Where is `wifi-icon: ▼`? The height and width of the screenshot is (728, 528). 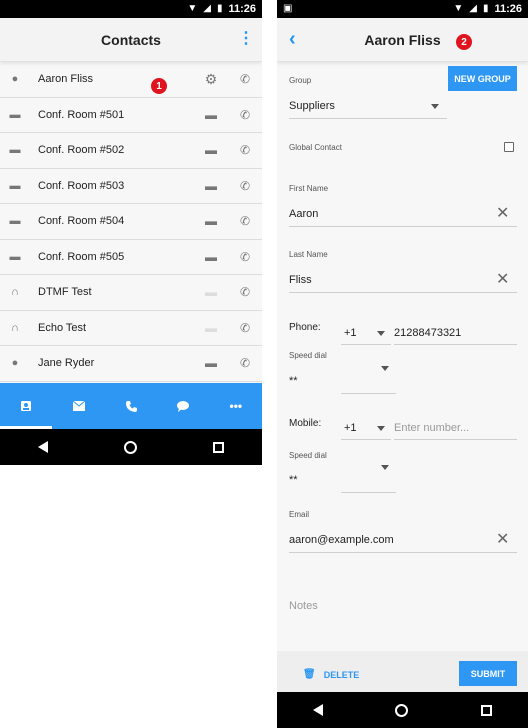 wifi-icon: ▼ is located at coordinates (458, 8).